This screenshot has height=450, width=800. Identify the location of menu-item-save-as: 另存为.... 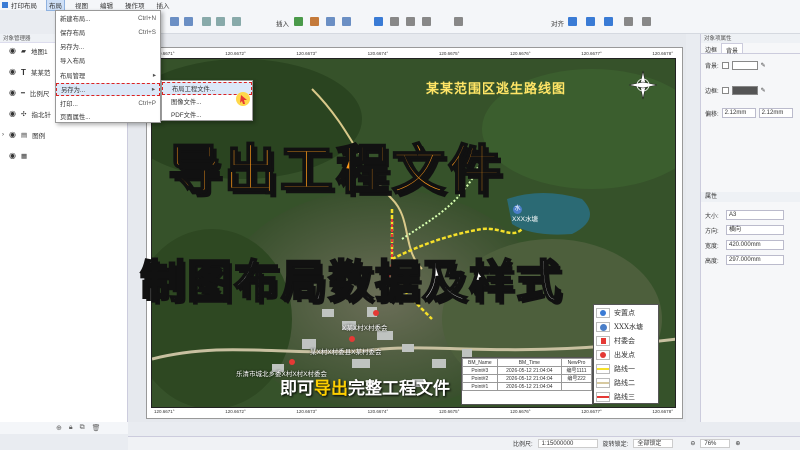
(108, 46).